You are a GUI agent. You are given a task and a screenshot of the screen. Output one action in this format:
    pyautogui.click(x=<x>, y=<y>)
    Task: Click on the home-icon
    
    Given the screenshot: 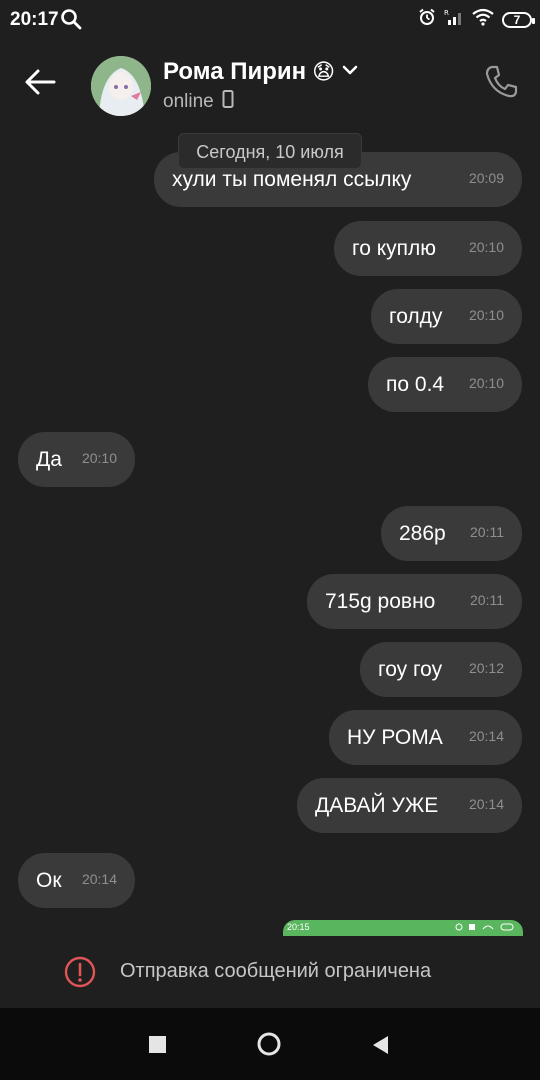 What is the action you would take?
    pyautogui.click(x=269, y=1044)
    